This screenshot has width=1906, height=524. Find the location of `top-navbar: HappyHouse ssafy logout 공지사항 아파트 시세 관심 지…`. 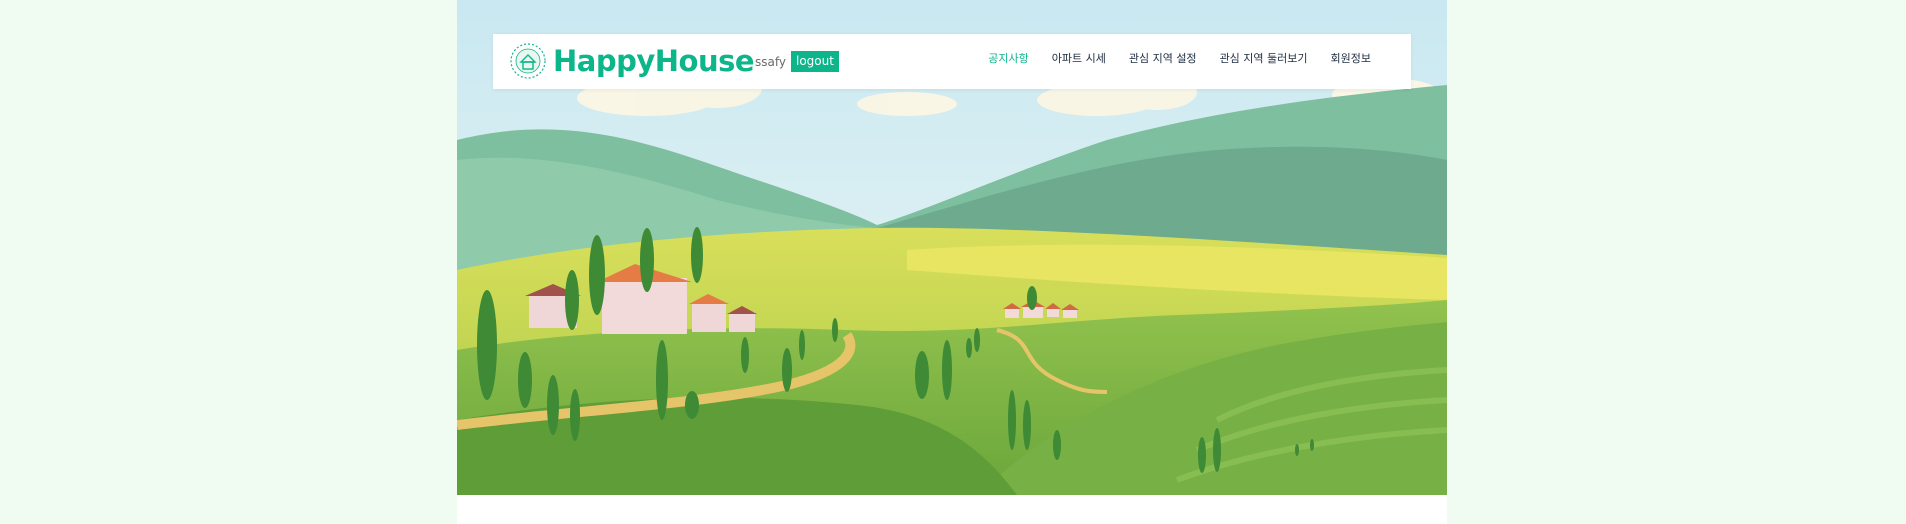

top-navbar: HappyHouse ssafy logout 공지사항 아파트 시세 관심 지… is located at coordinates (952, 61).